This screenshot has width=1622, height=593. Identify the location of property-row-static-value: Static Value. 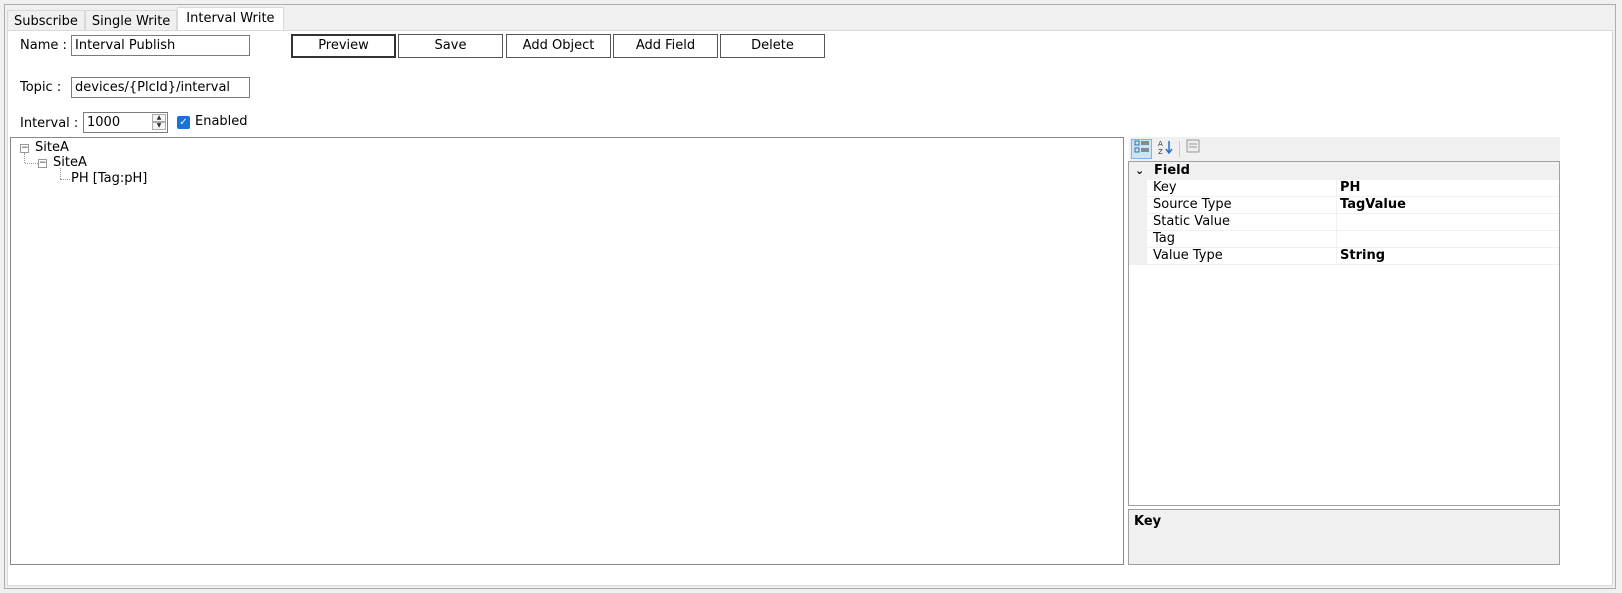
(1344, 222).